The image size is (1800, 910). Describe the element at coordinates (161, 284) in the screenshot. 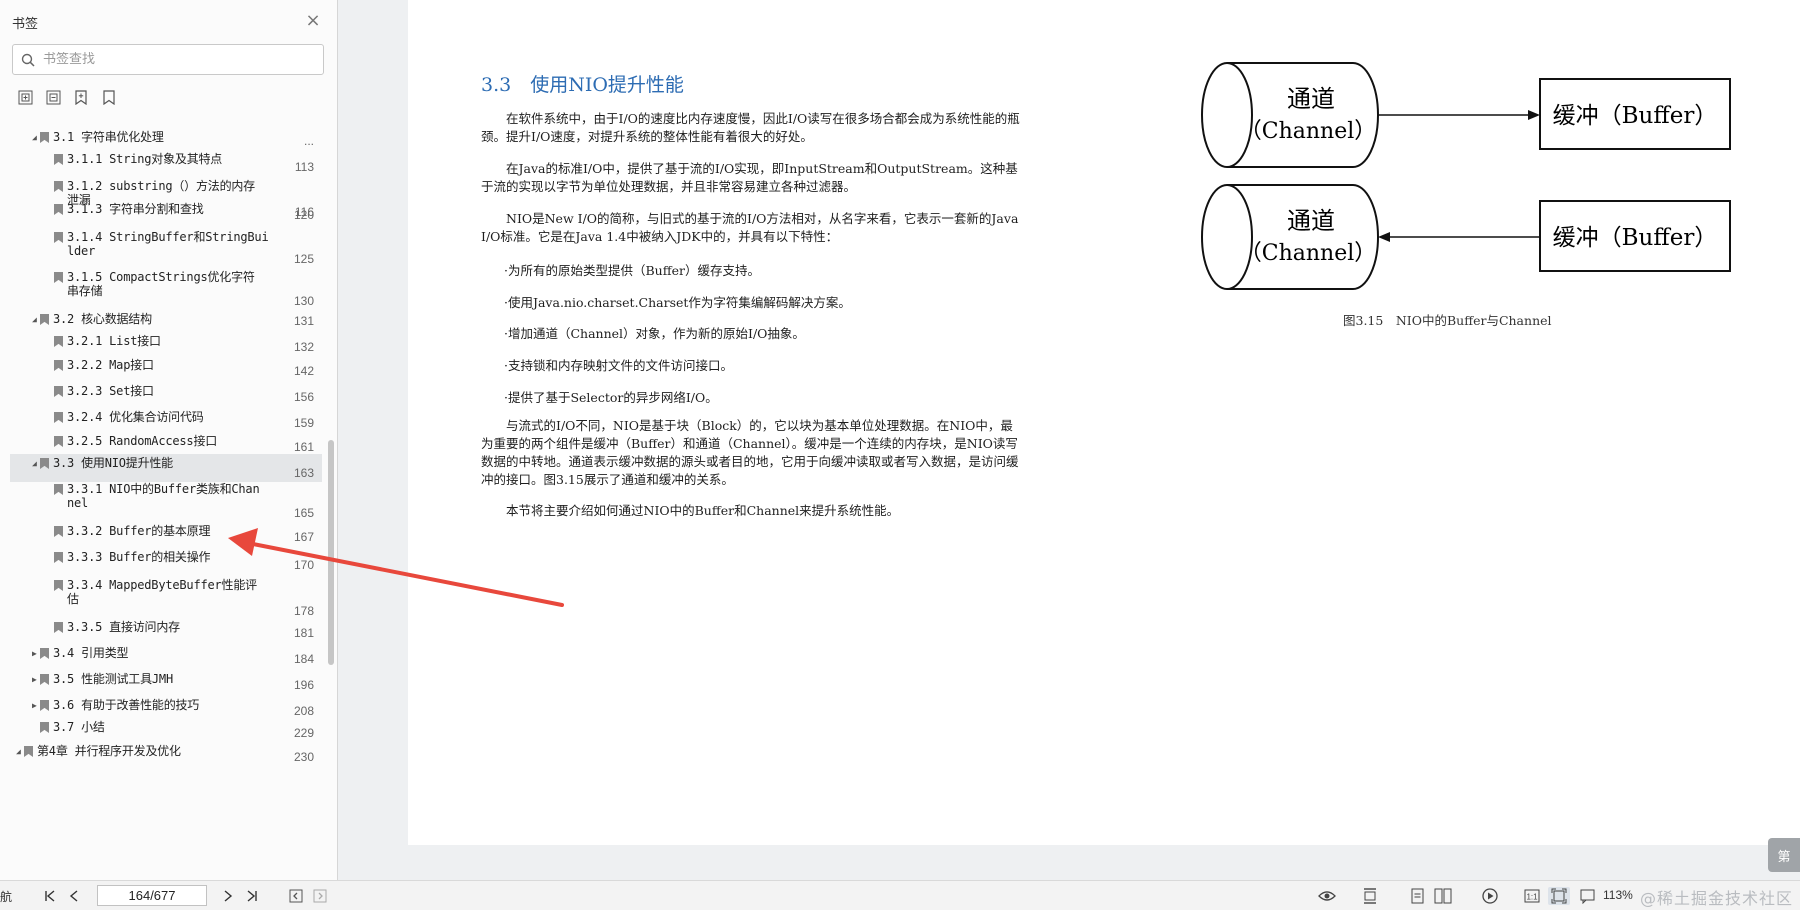

I see `bookmark-label: 3.1.5 CompactStrings优化字符 串存储` at that location.